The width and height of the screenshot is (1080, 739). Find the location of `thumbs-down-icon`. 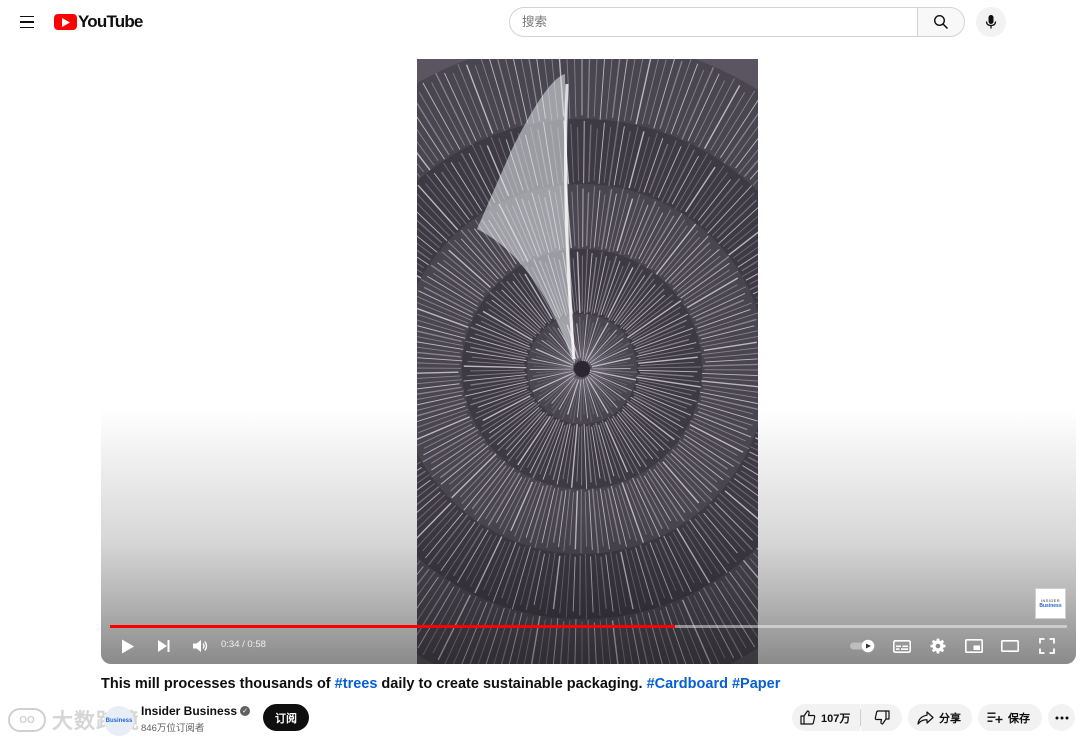

thumbs-down-icon is located at coordinates (882, 717).